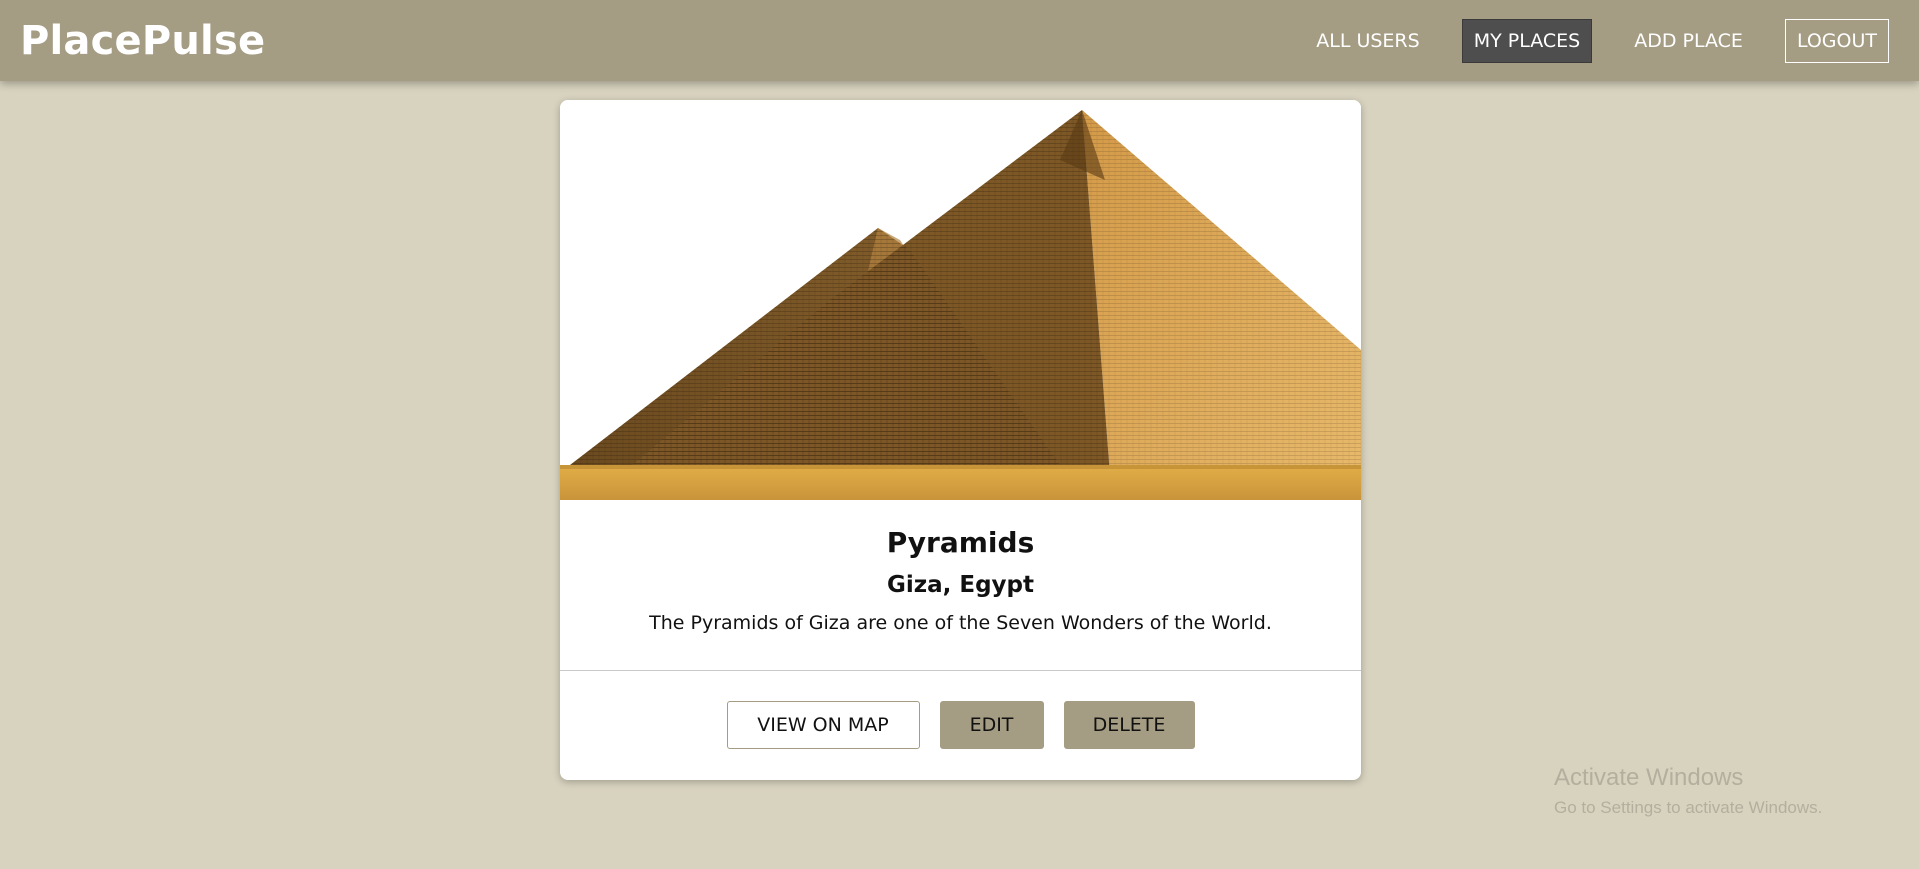  I want to click on card-divider, so click(960, 670).